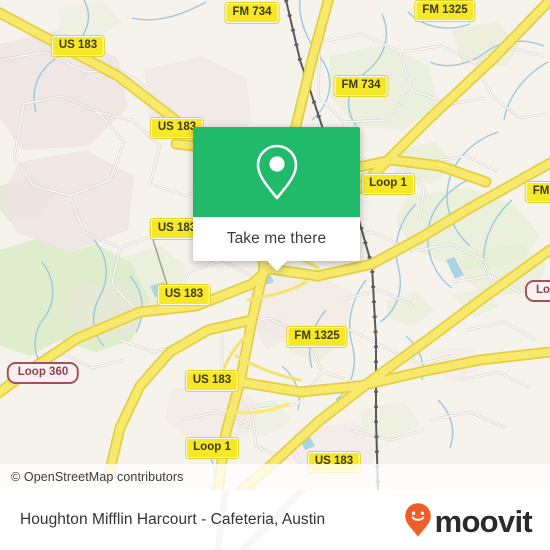 The height and width of the screenshot is (550, 550). I want to click on moovit-wordmark: moovit, so click(483, 521).